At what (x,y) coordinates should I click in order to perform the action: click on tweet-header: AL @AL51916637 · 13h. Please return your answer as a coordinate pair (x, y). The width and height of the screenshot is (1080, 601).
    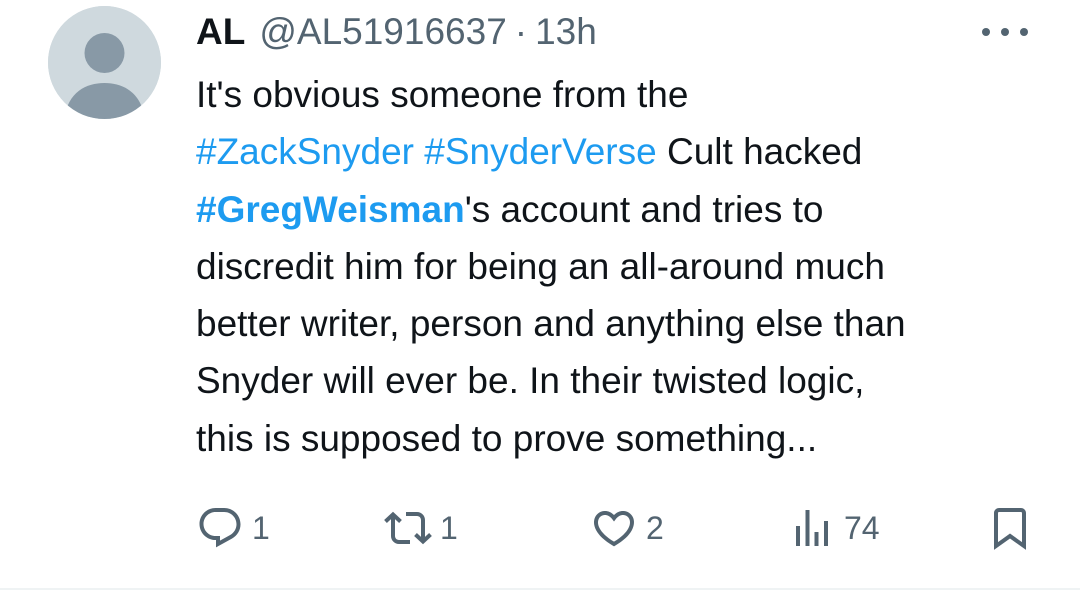
    Looking at the image, I should click on (396, 32).